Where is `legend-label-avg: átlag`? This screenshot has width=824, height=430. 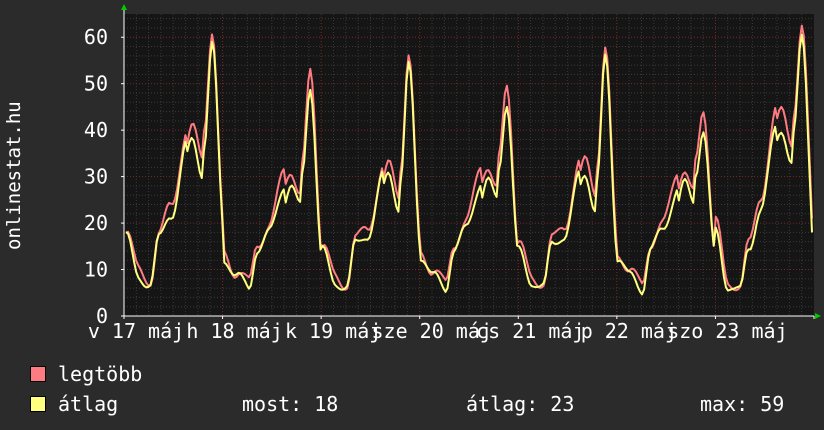
legend-label-avg: átlag is located at coordinates (88, 404).